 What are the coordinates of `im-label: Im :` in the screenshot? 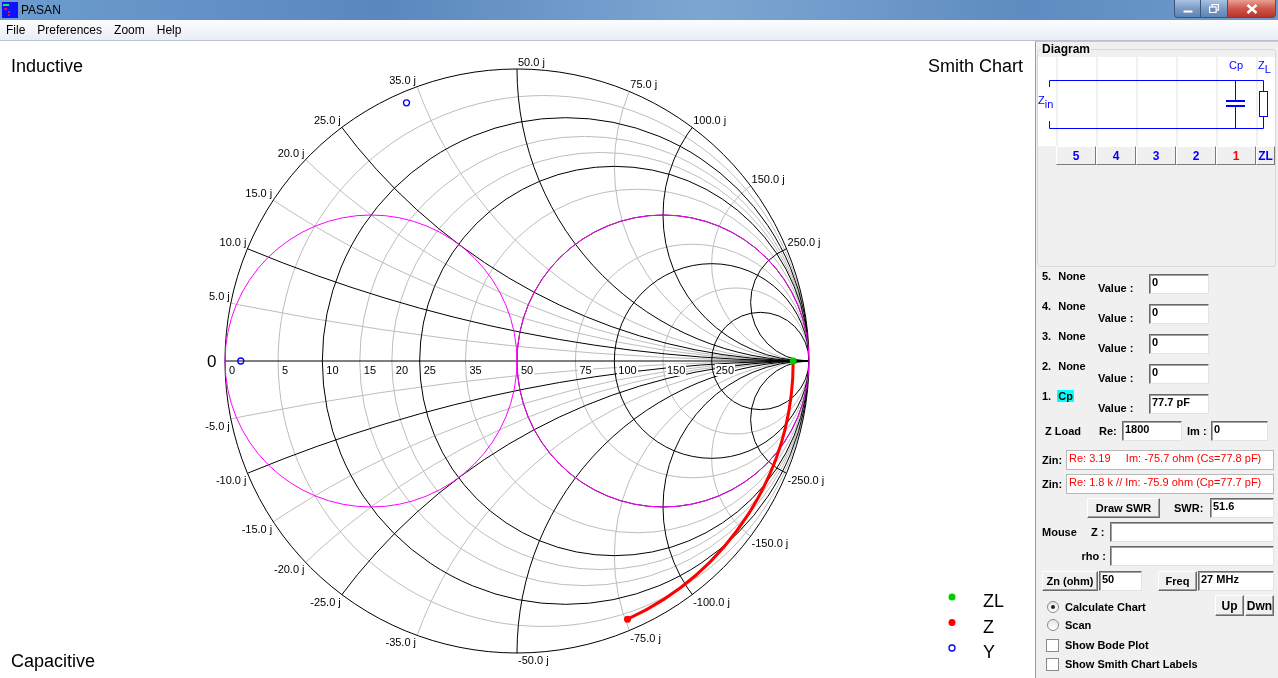 It's located at (1197, 431).